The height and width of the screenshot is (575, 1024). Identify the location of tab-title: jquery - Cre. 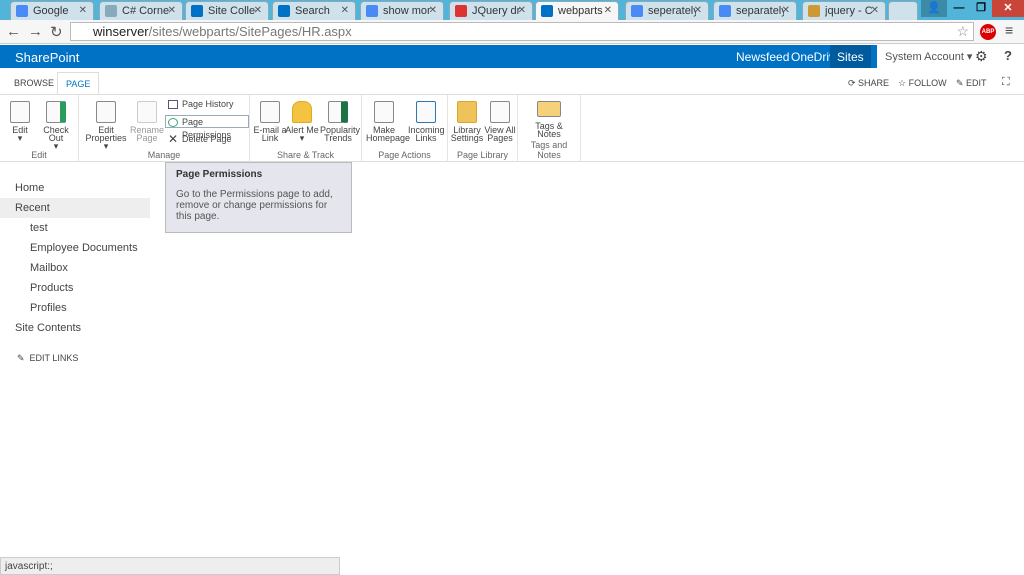
(849, 11).